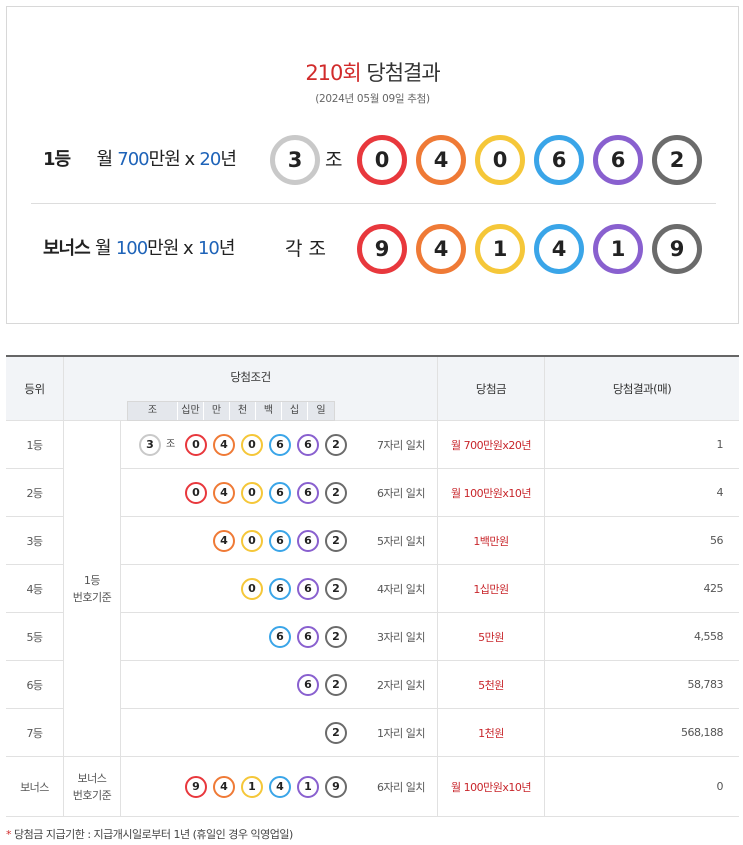  I want to click on bonus-prize-label: 보너스 월 100만원 x 10년, so click(139, 248).